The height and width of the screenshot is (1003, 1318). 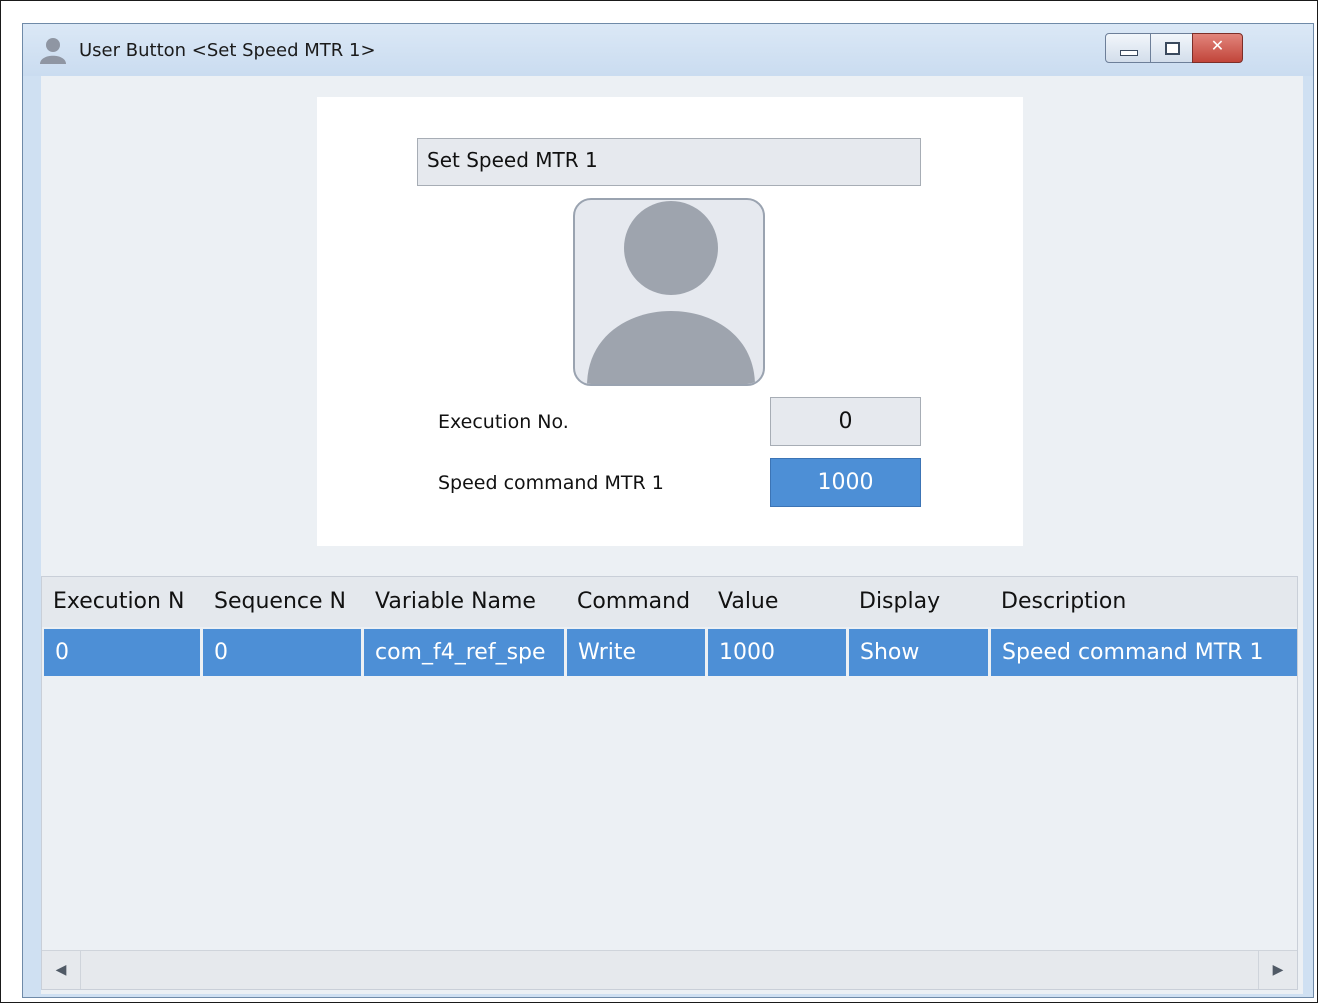 I want to click on title-bar: User Button <Set Speed MTR 1>, so click(x=668, y=50).